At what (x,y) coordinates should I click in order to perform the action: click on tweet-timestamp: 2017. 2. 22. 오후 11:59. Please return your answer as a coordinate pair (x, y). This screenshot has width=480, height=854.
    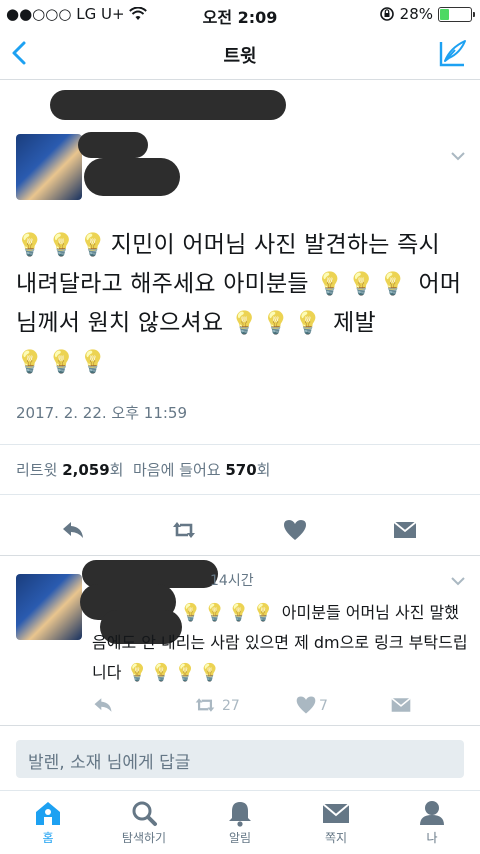
    Looking at the image, I should click on (102, 413).